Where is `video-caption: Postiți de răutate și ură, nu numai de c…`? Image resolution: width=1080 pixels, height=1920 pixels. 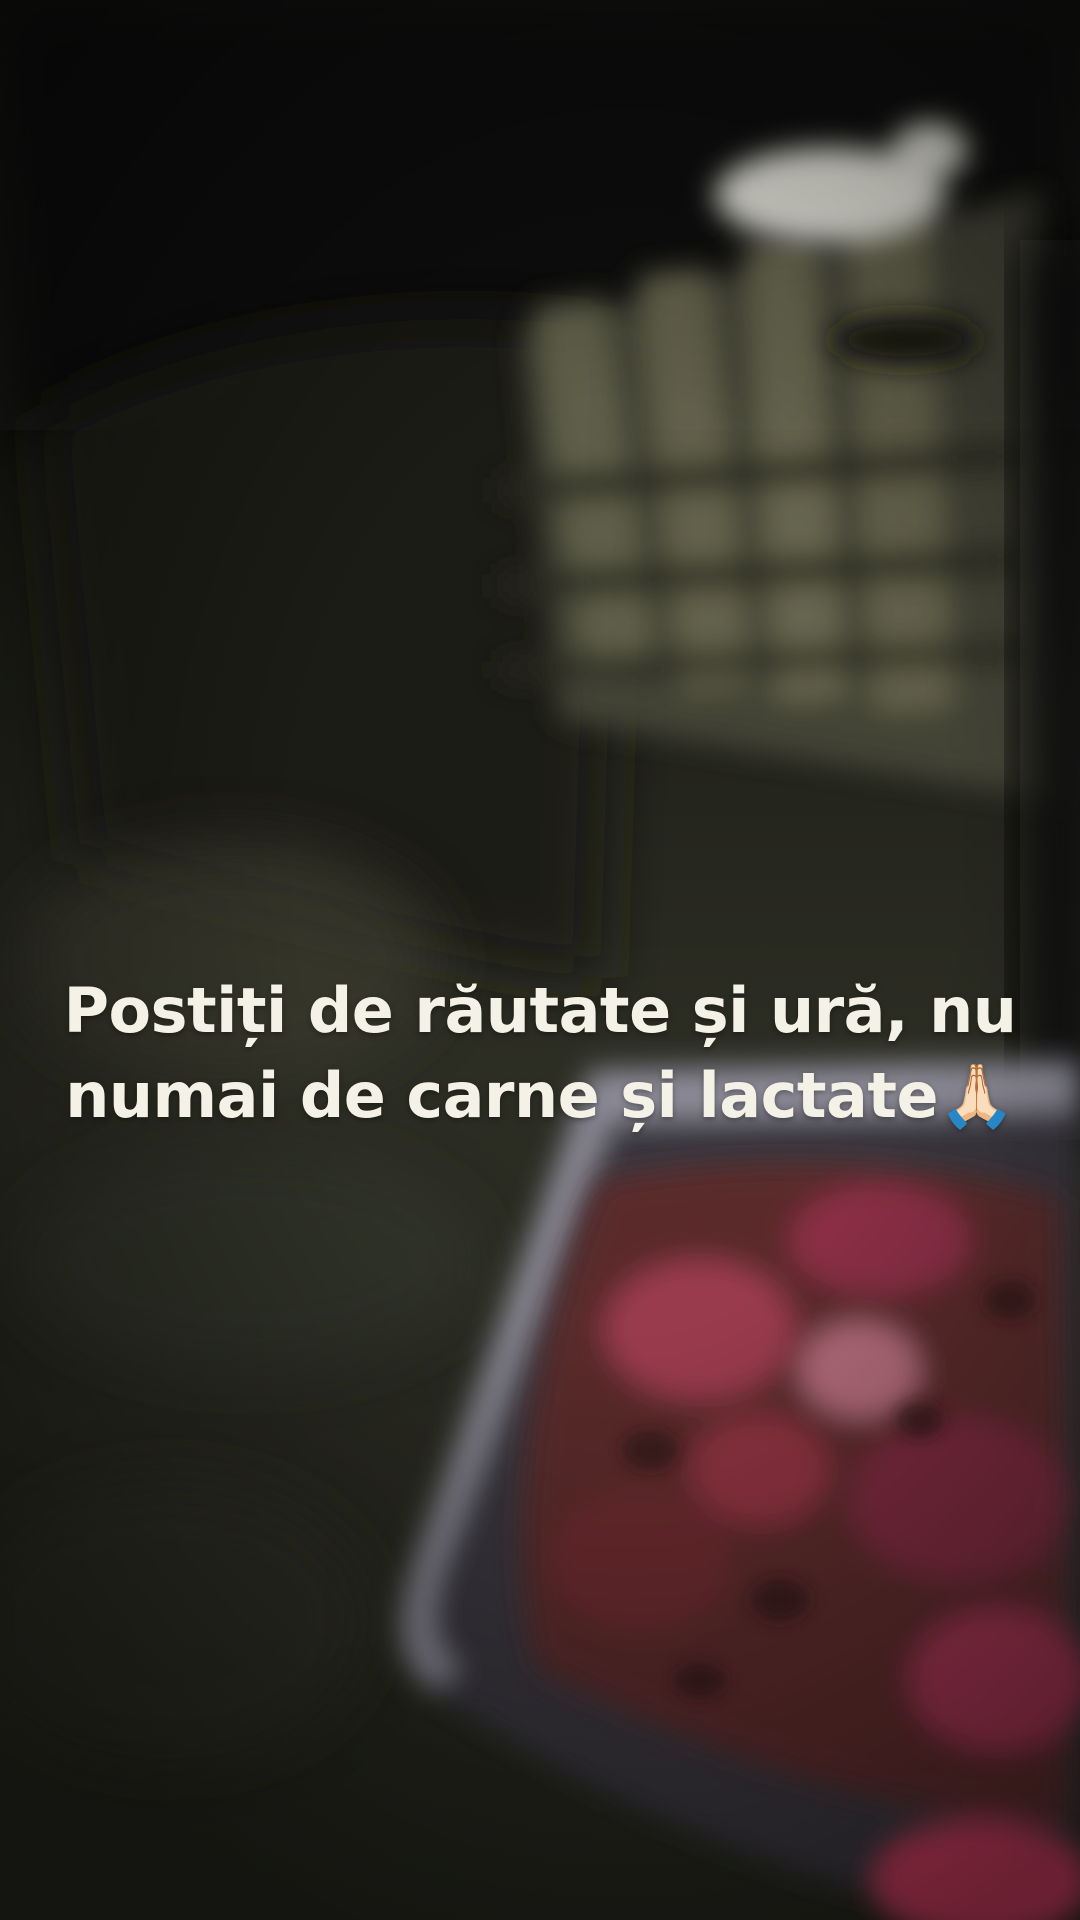
video-caption: Postiți de răutate și ură, nu numai de c… is located at coordinates (540, 1053).